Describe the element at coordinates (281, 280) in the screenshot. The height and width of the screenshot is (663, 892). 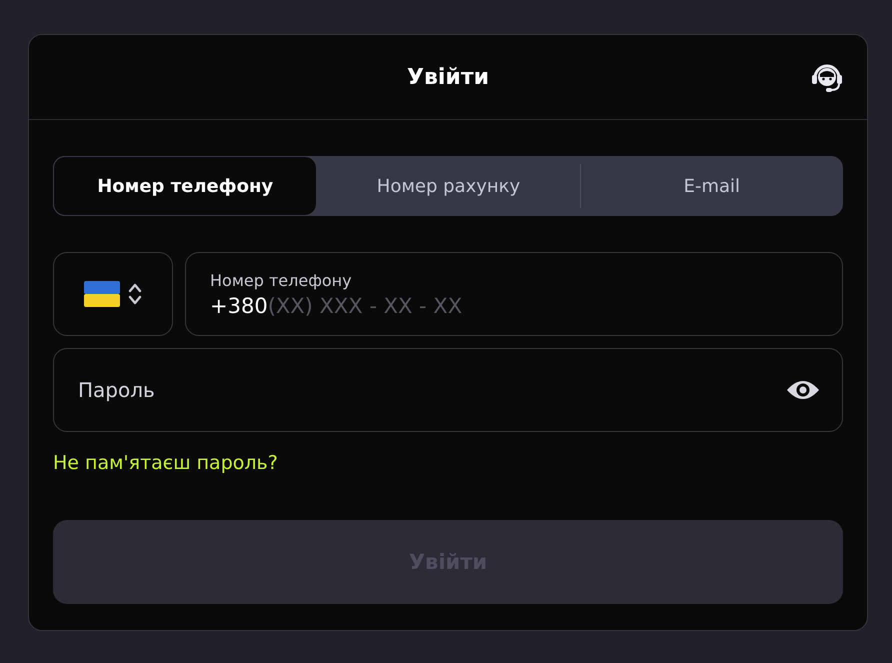
I see `field-label: Номер телефону` at that location.